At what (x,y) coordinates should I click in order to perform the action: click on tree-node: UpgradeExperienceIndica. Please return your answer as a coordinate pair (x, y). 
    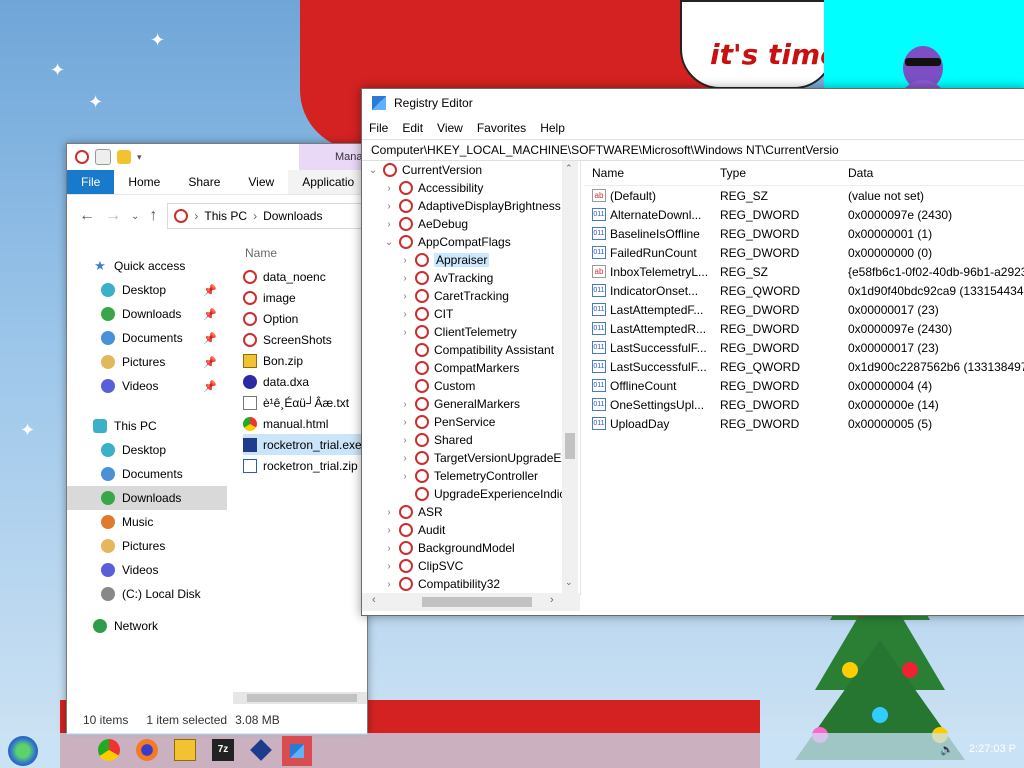
    Looking at the image, I should click on (471, 494).